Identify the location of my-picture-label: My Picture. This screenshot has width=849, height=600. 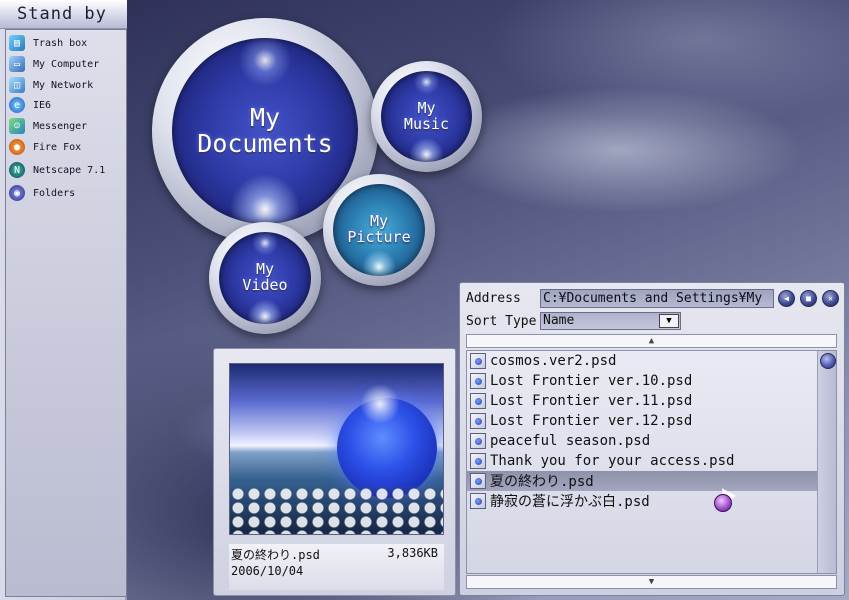
(379, 229).